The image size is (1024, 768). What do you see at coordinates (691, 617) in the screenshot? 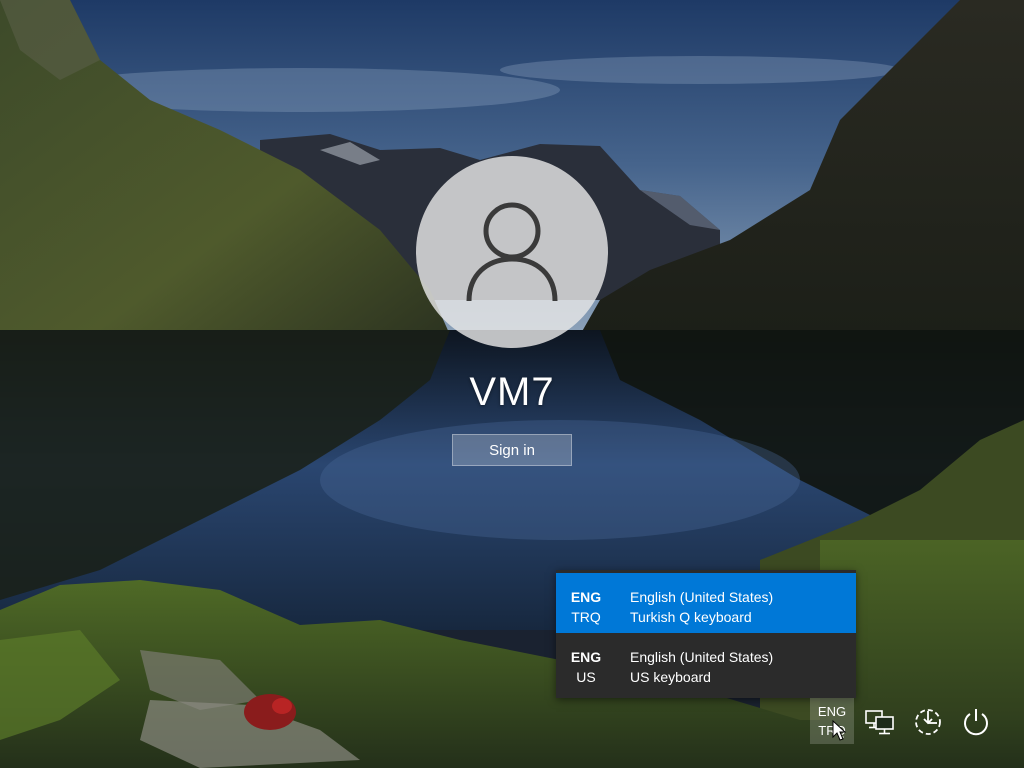
I see `layout-name: Turkish Q keyboard` at bounding box center [691, 617].